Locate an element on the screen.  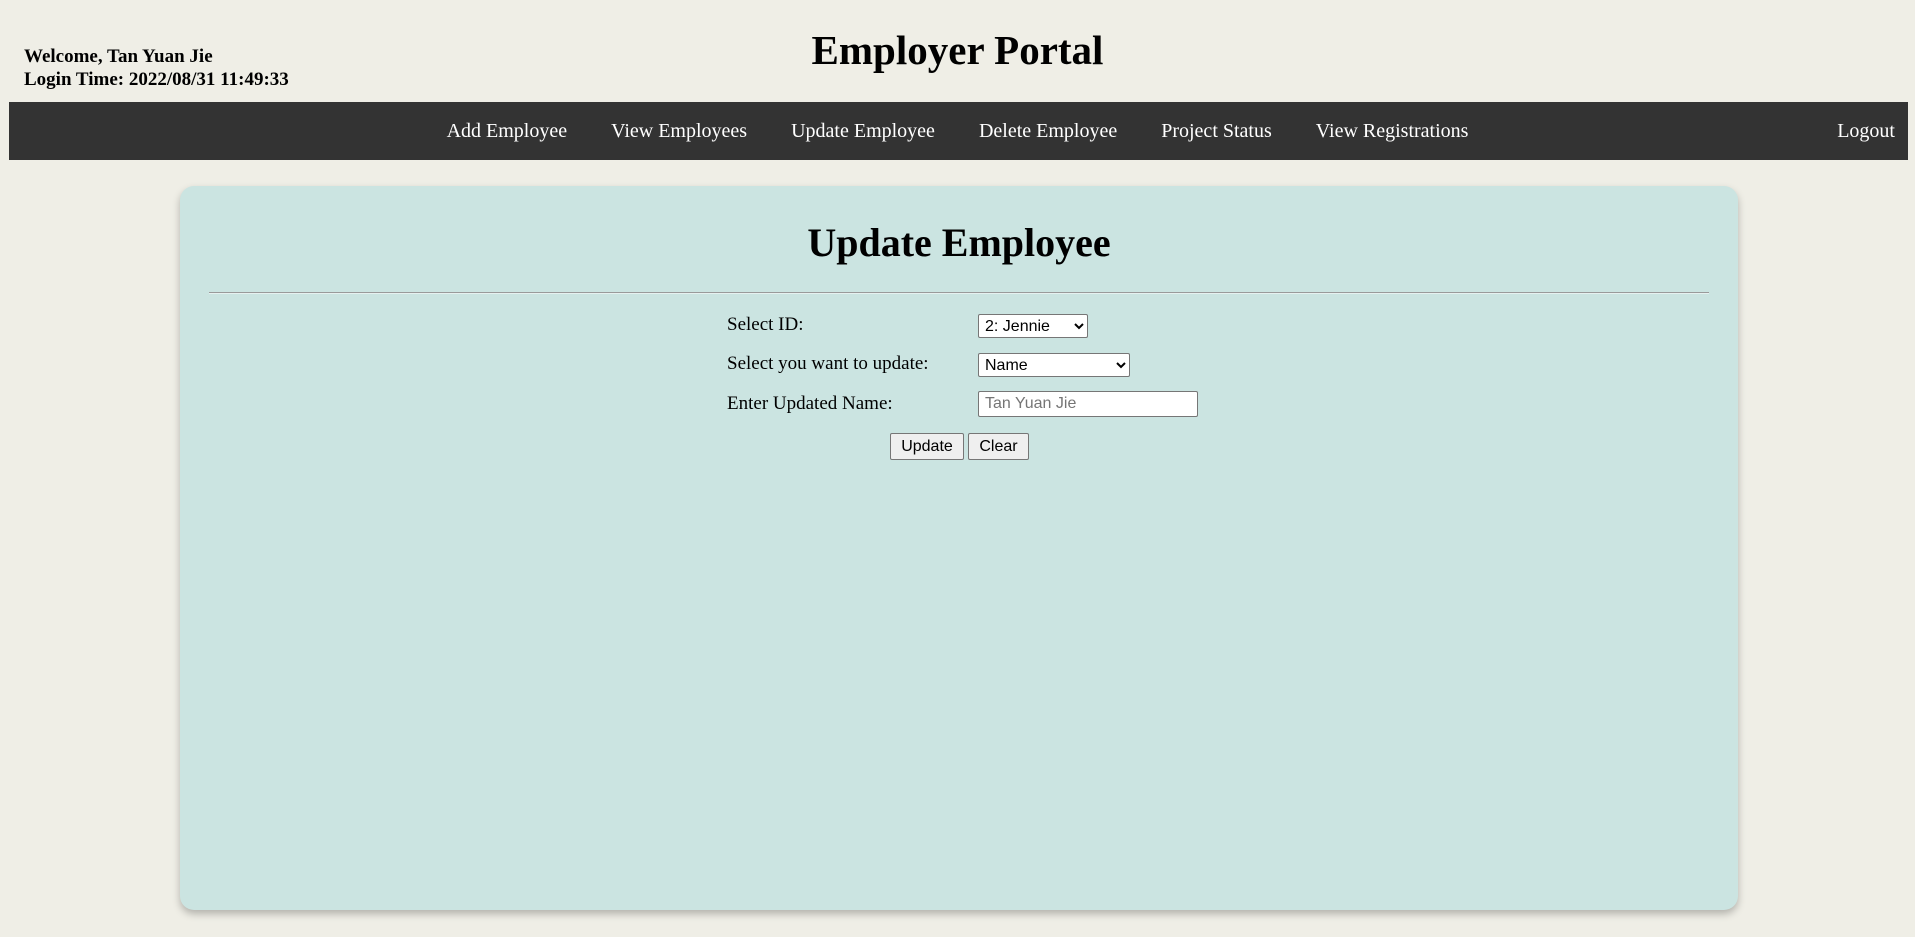
clear-button: Clear is located at coordinates (998, 446).